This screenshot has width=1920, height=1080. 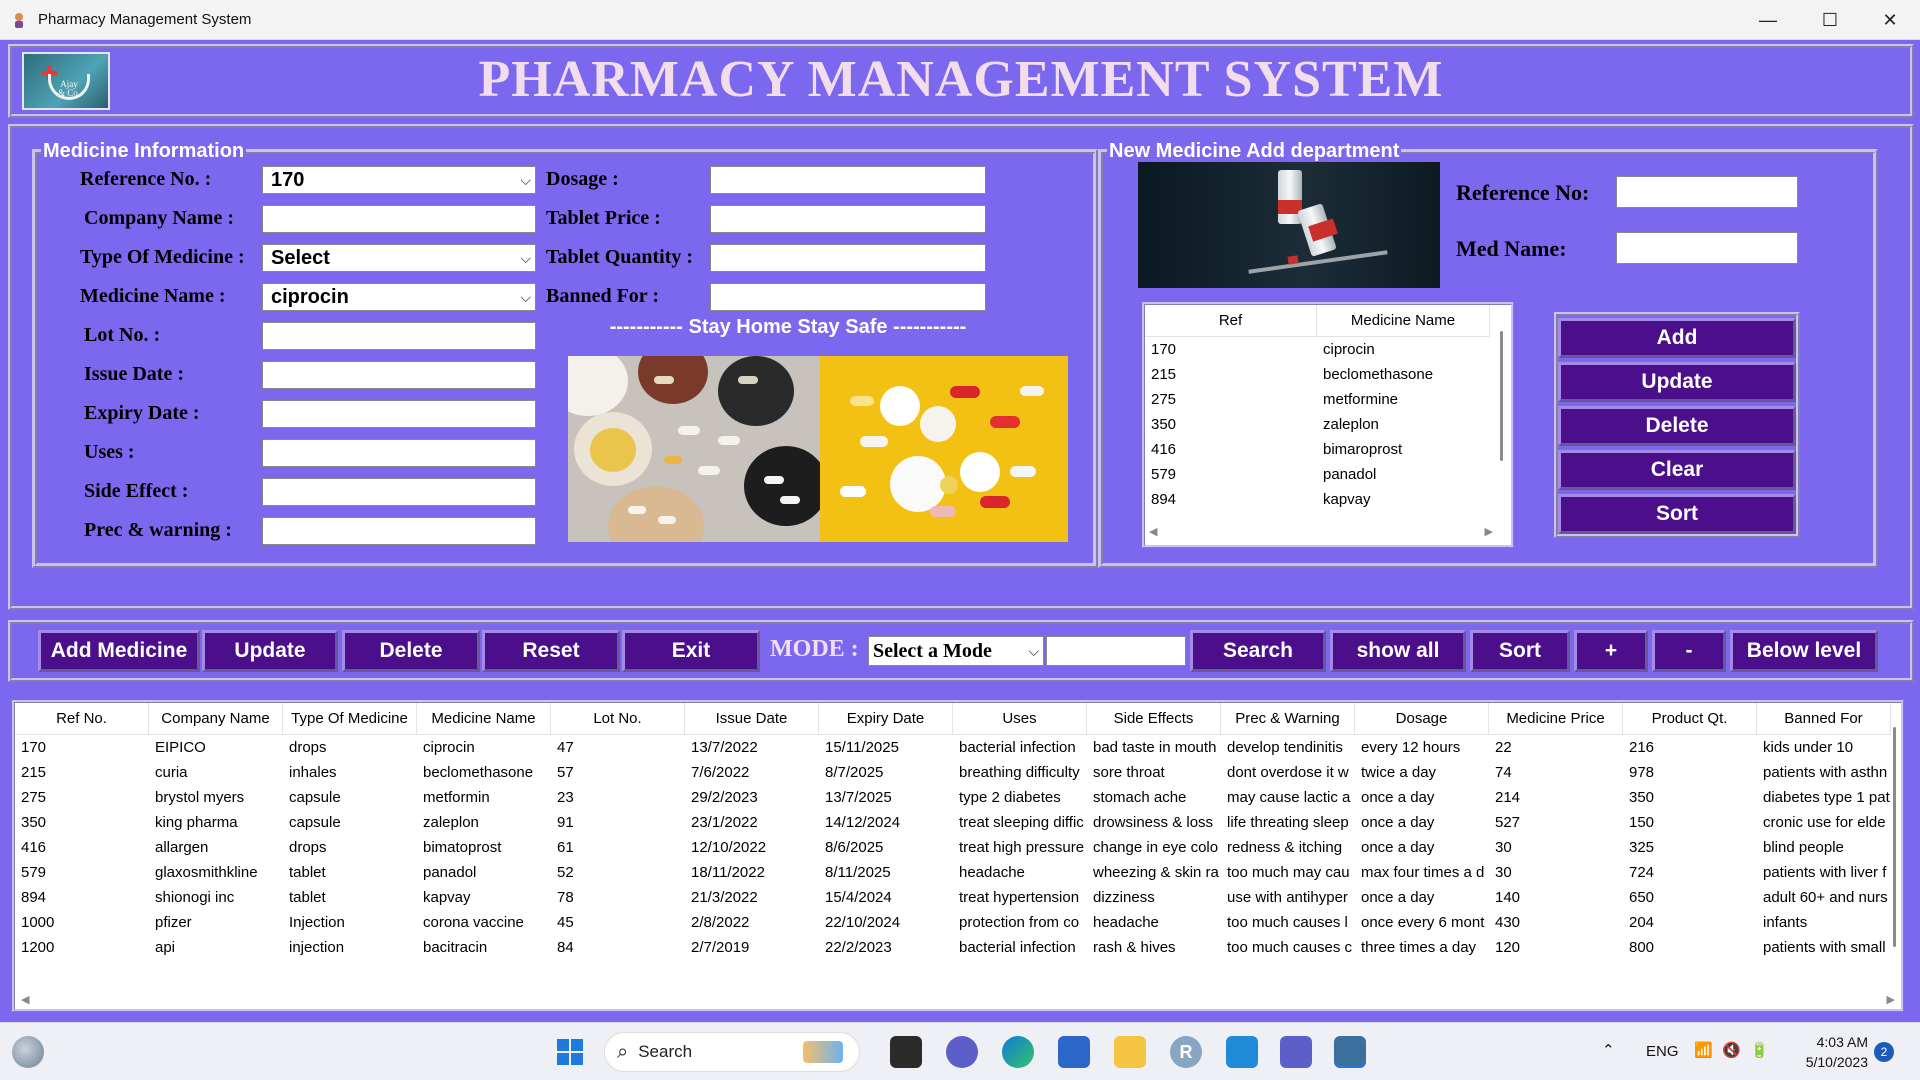 I want to click on mini-table-row: 275 metformine, so click(x=1274, y=403).